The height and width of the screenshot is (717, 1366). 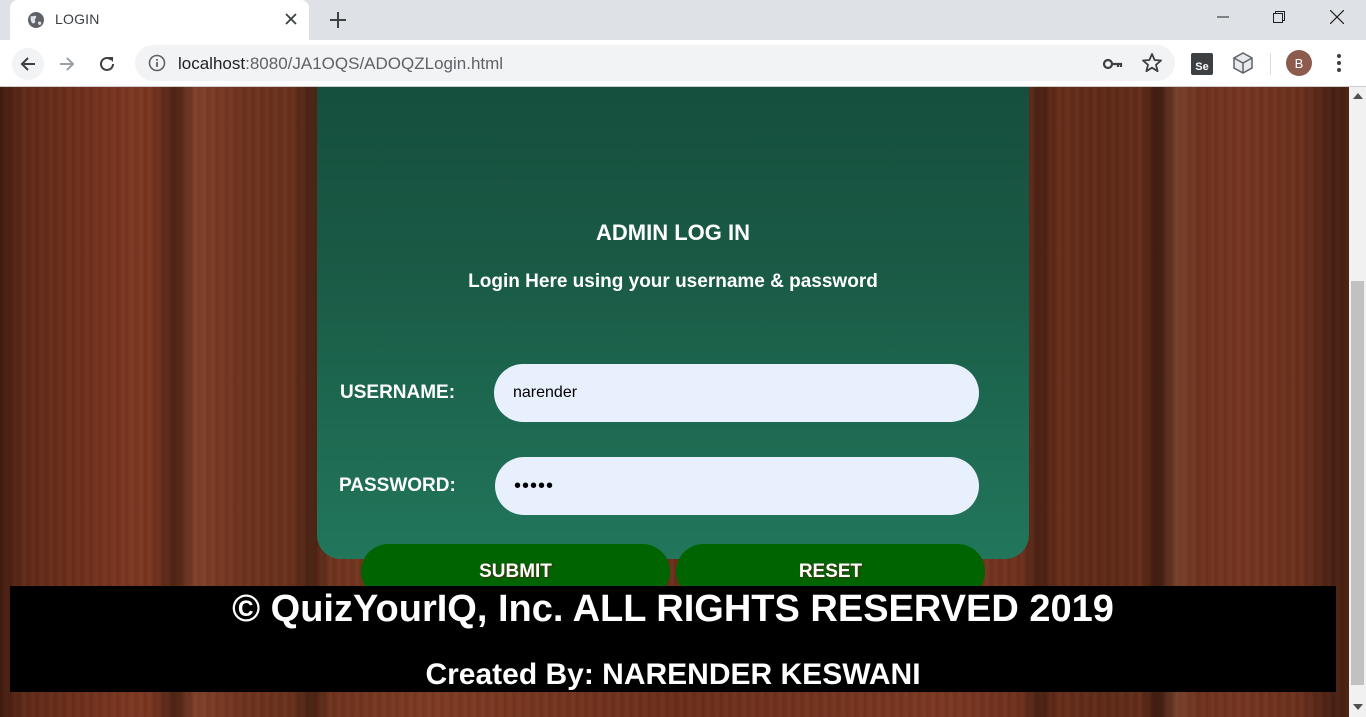 I want to click on reload-icon, so click(x=107, y=63).